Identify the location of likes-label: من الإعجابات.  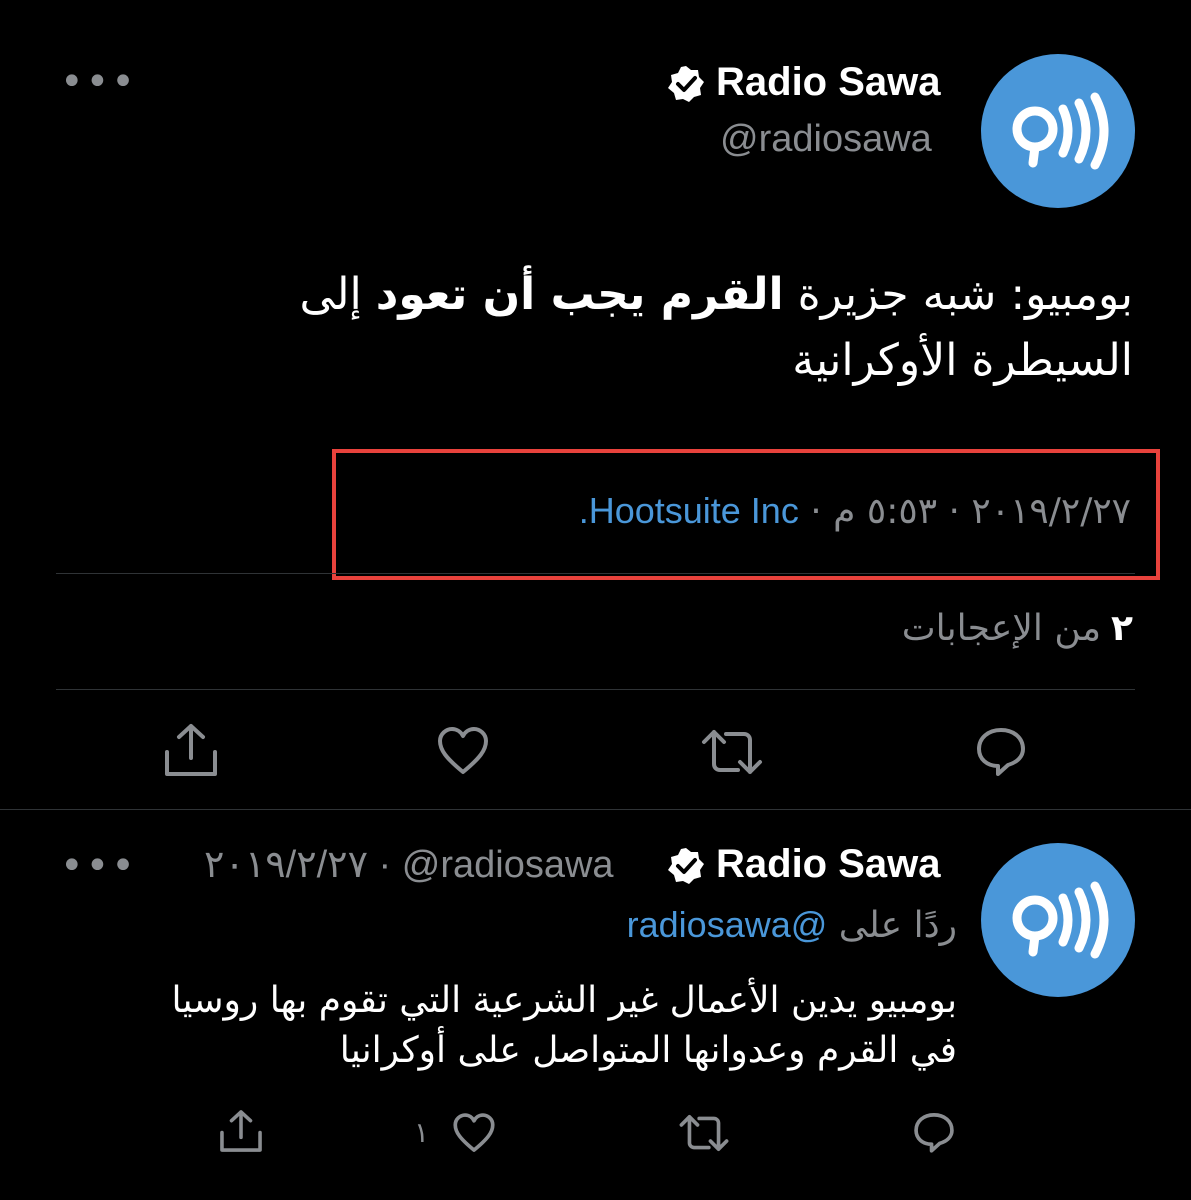
(1001, 628).